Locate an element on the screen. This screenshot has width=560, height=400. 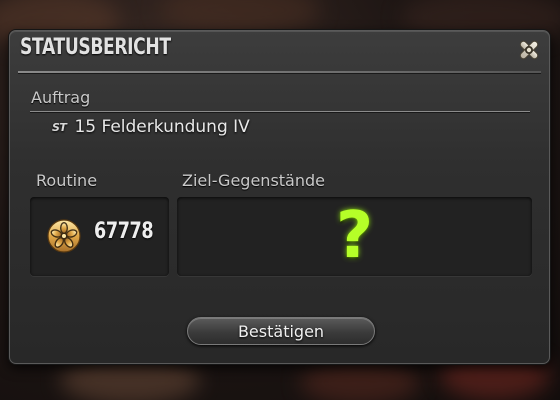
routine-label: Routine is located at coordinates (67, 180).